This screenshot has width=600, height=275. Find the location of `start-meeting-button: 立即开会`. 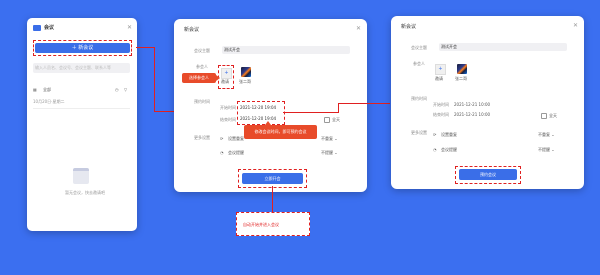

start-meeting-button: 立即开会 is located at coordinates (272, 178).